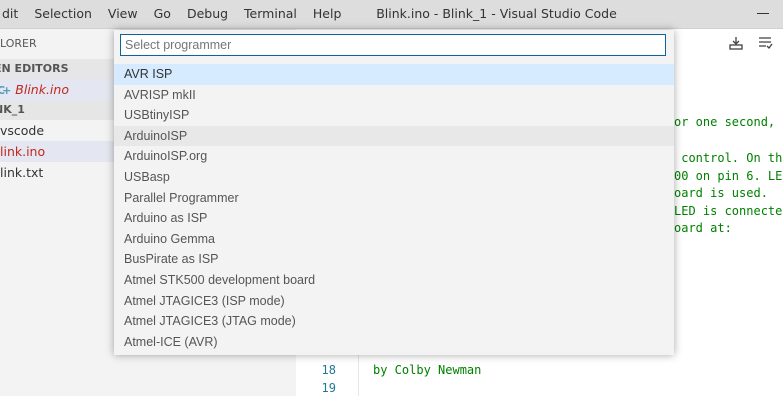 The height and width of the screenshot is (396, 783). I want to click on programmer-option: BusPirate as ISP, so click(394, 259).